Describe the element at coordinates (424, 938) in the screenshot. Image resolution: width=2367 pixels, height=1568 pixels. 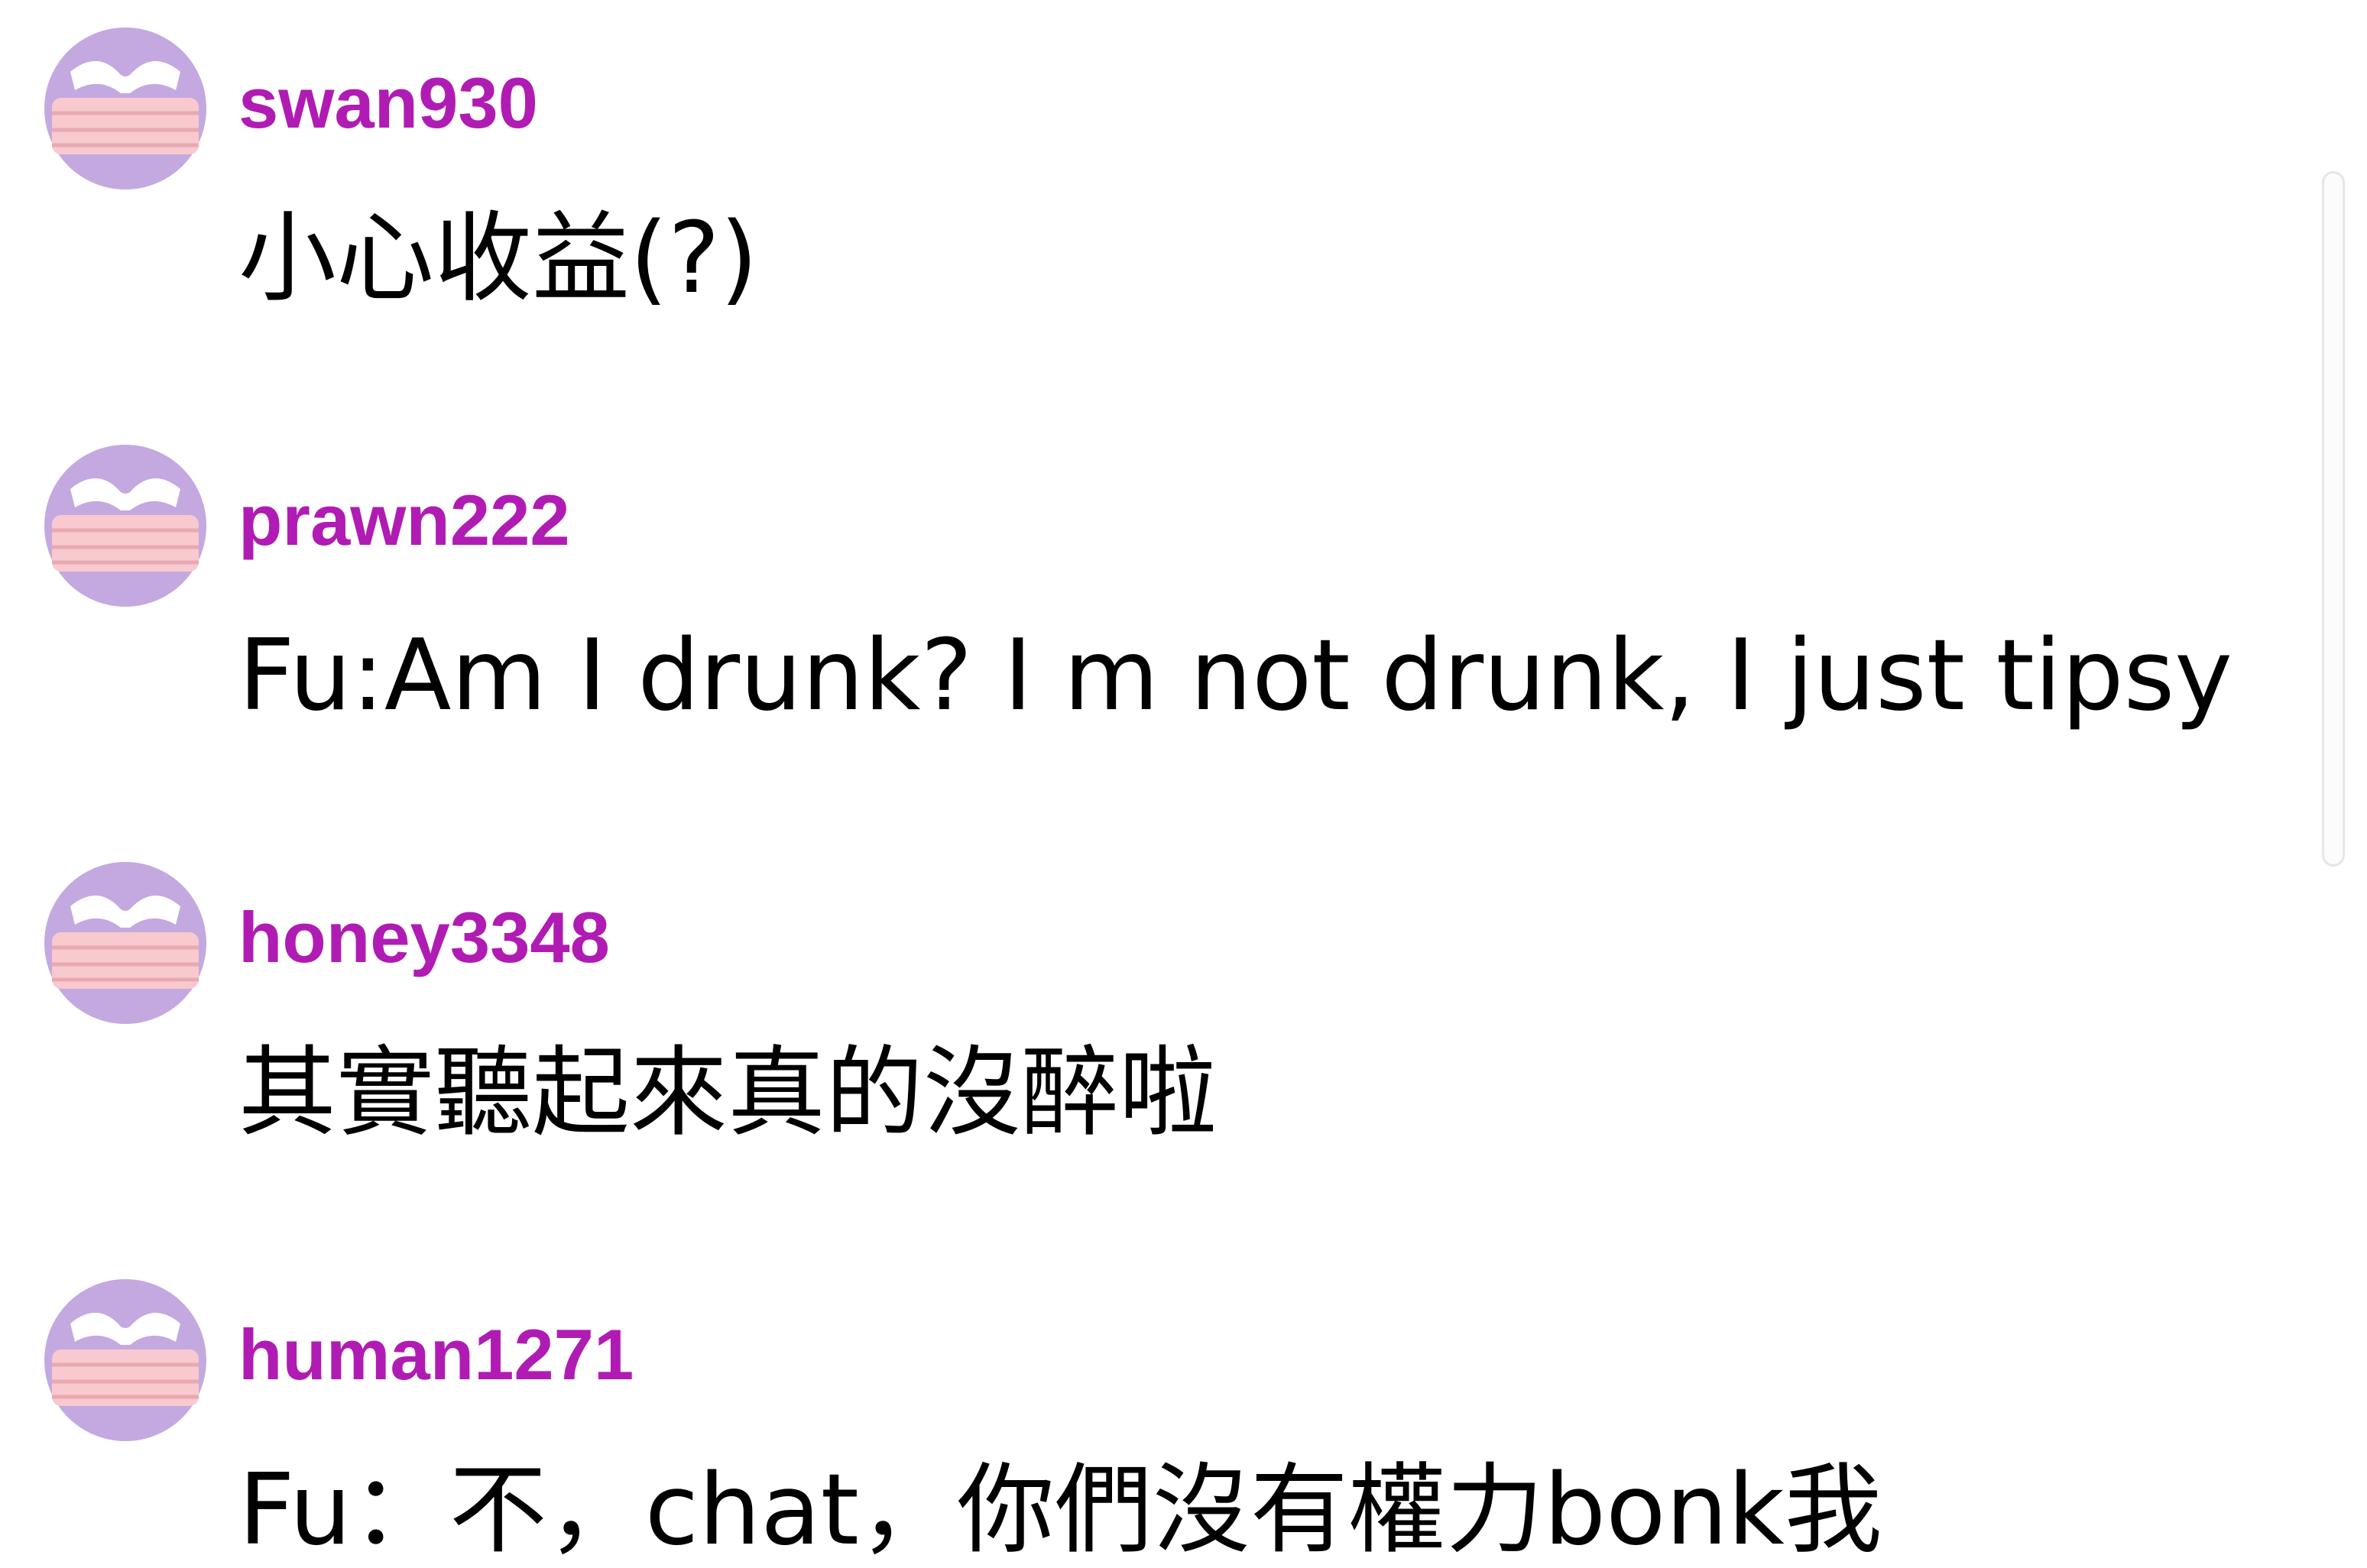
I see `username: honey3348` at that location.